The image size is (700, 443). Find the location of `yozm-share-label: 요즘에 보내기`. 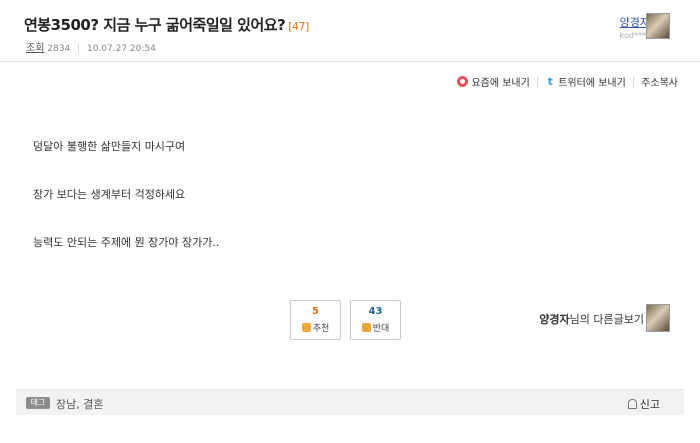

yozm-share-label: 요즘에 보내기 is located at coordinates (500, 83).